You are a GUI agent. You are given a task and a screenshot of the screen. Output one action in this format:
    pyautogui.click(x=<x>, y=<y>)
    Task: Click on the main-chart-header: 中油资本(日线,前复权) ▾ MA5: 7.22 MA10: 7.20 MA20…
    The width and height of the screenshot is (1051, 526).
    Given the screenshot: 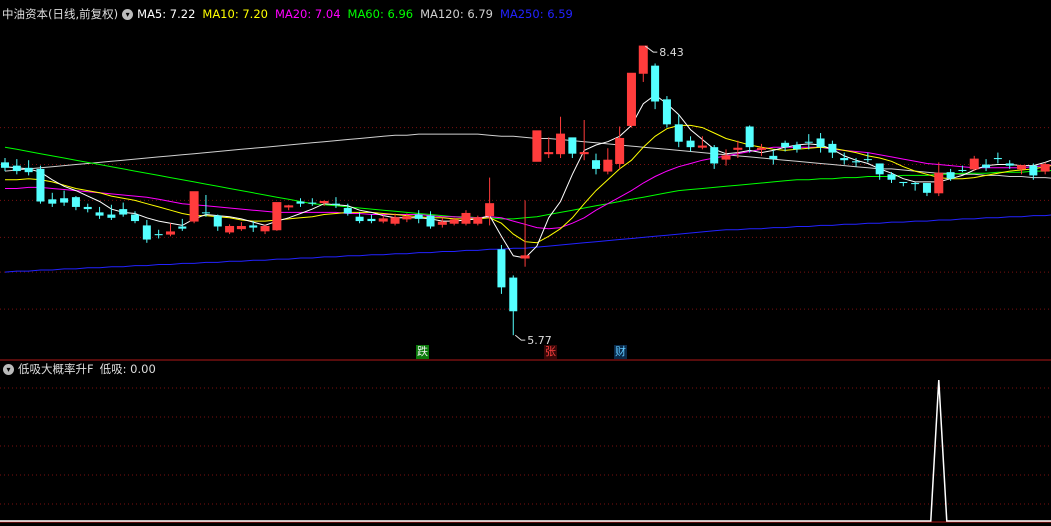 What is the action you would take?
    pyautogui.click(x=290, y=14)
    